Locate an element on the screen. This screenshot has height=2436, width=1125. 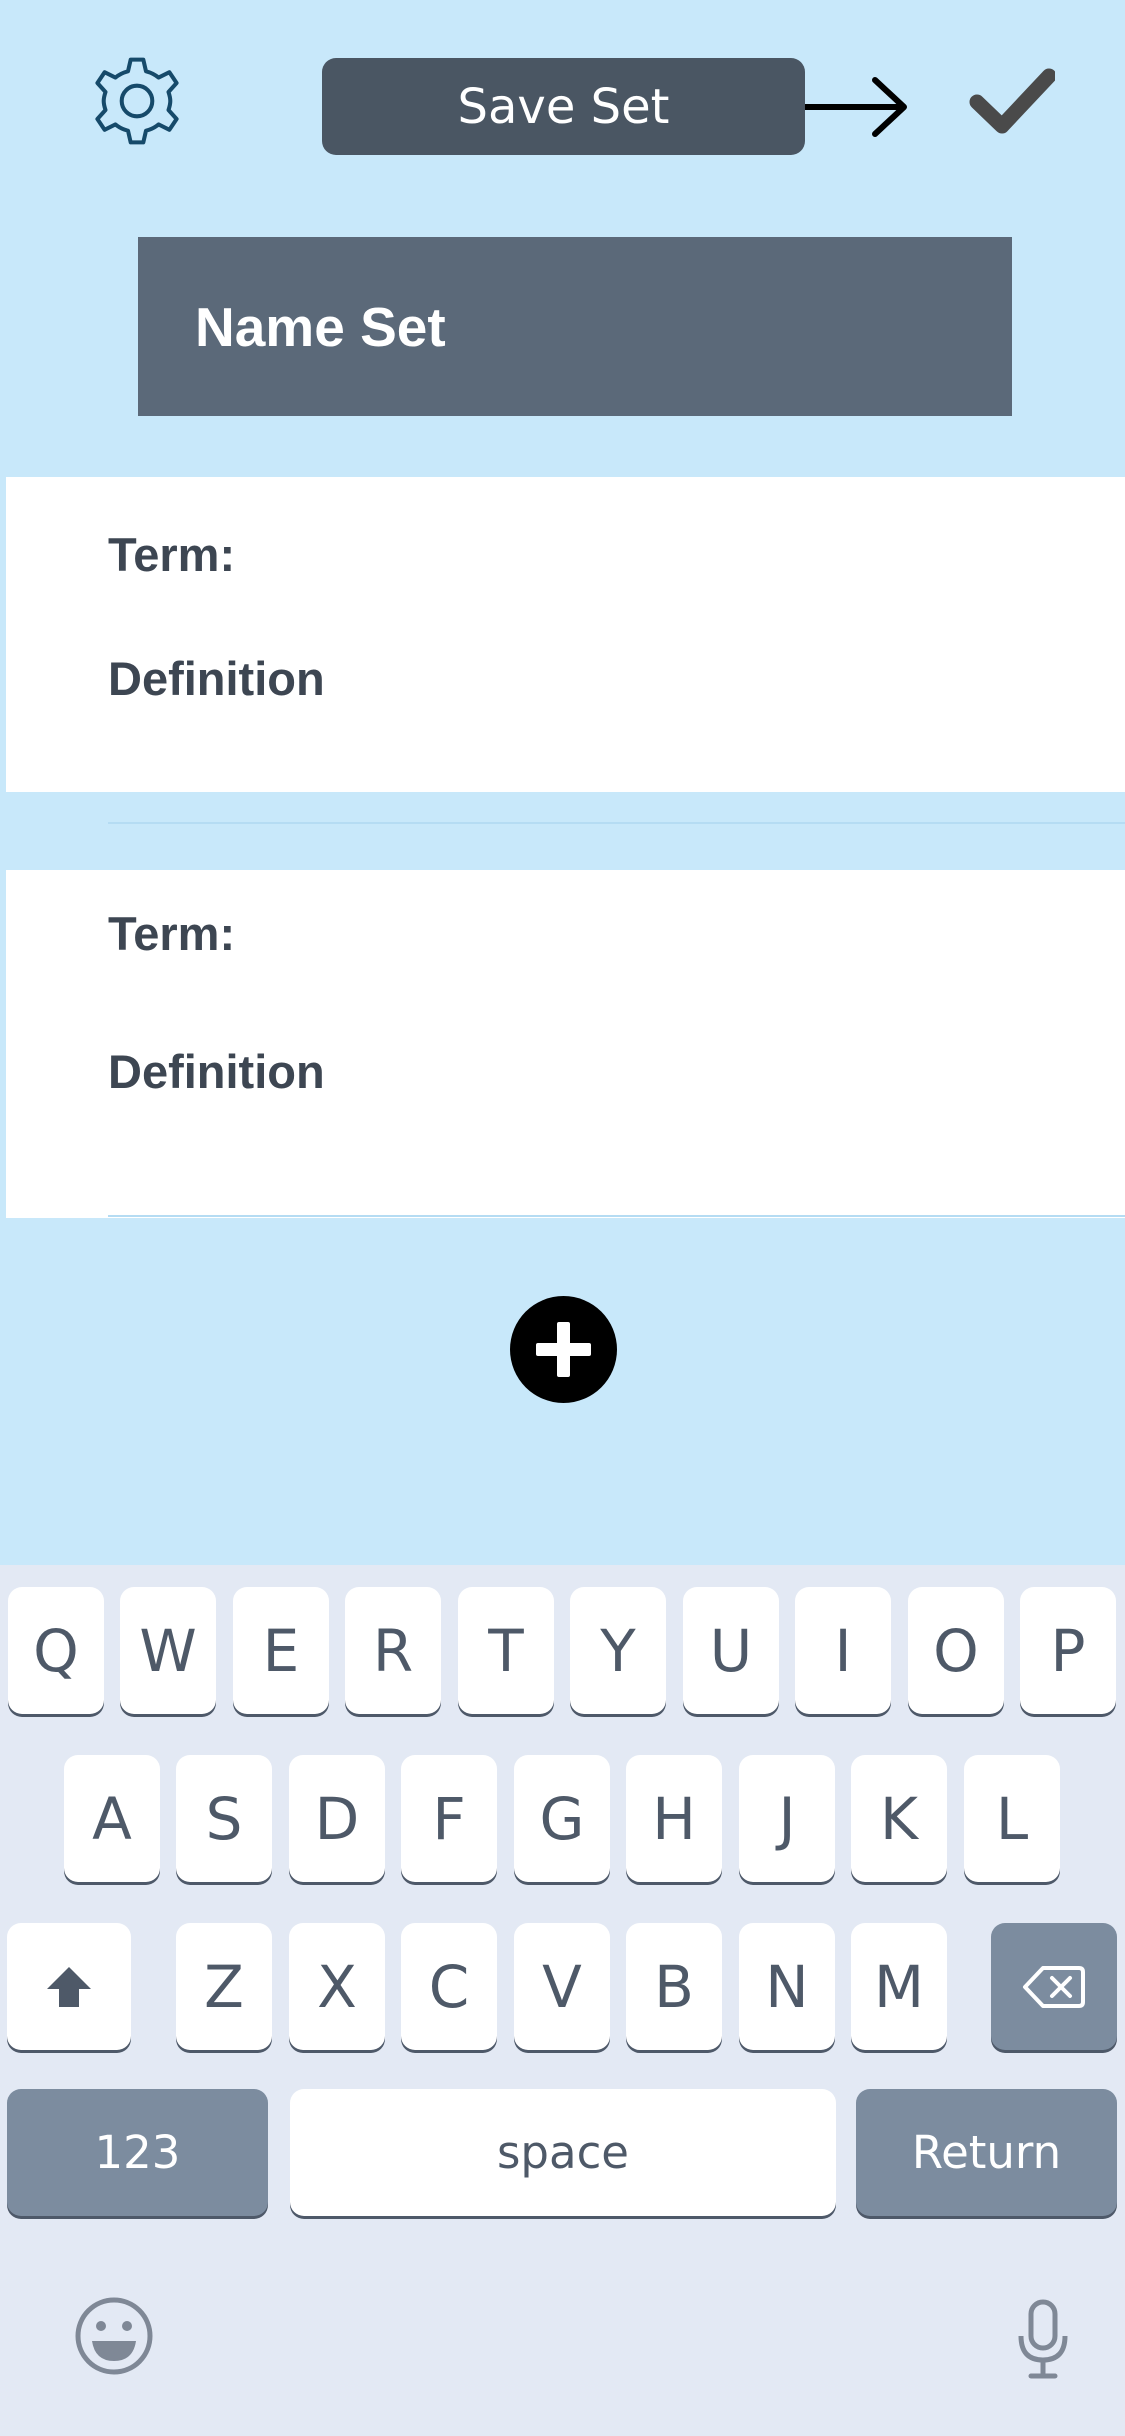
key-n: N is located at coordinates (787, 1986).